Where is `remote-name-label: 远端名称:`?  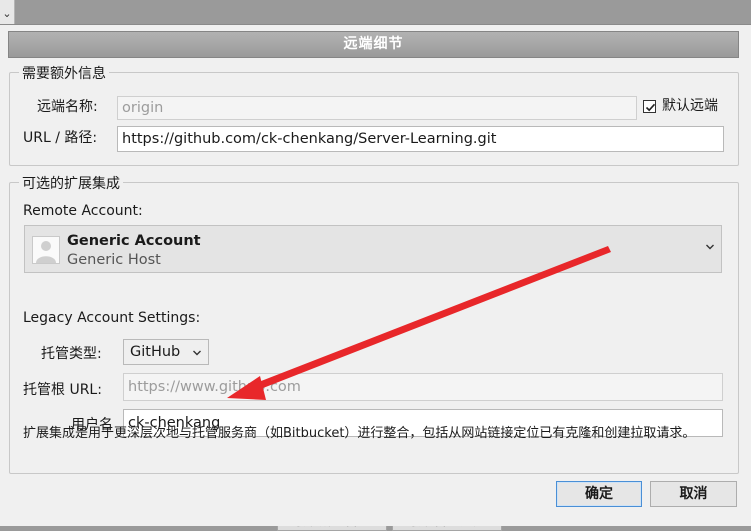
remote-name-label: 远端名称: is located at coordinates (67, 107).